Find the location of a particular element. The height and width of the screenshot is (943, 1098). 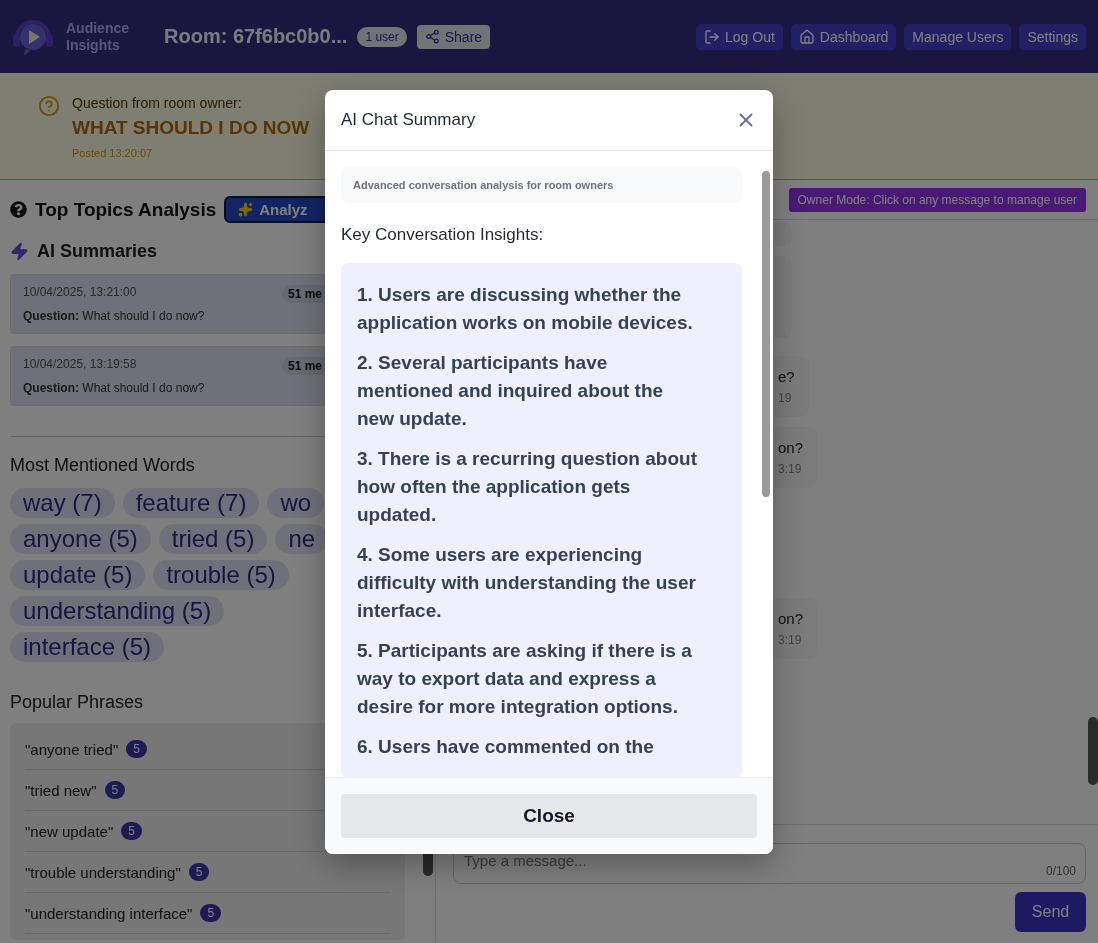

phrase-text: "tried new" is located at coordinates (61, 790).